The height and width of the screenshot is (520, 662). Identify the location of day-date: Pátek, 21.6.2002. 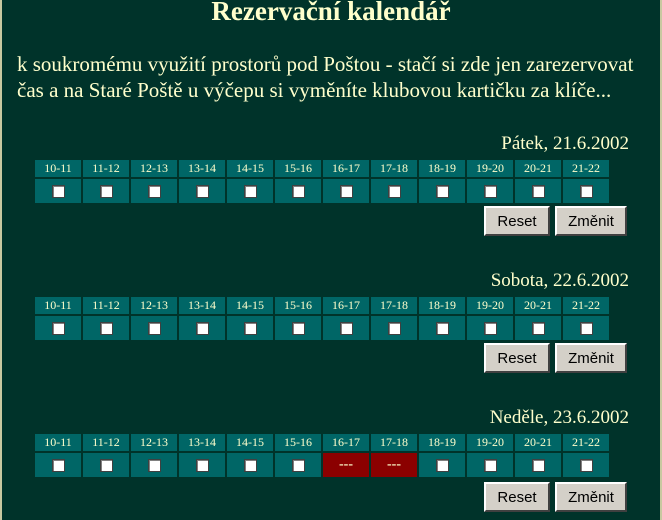
(565, 143).